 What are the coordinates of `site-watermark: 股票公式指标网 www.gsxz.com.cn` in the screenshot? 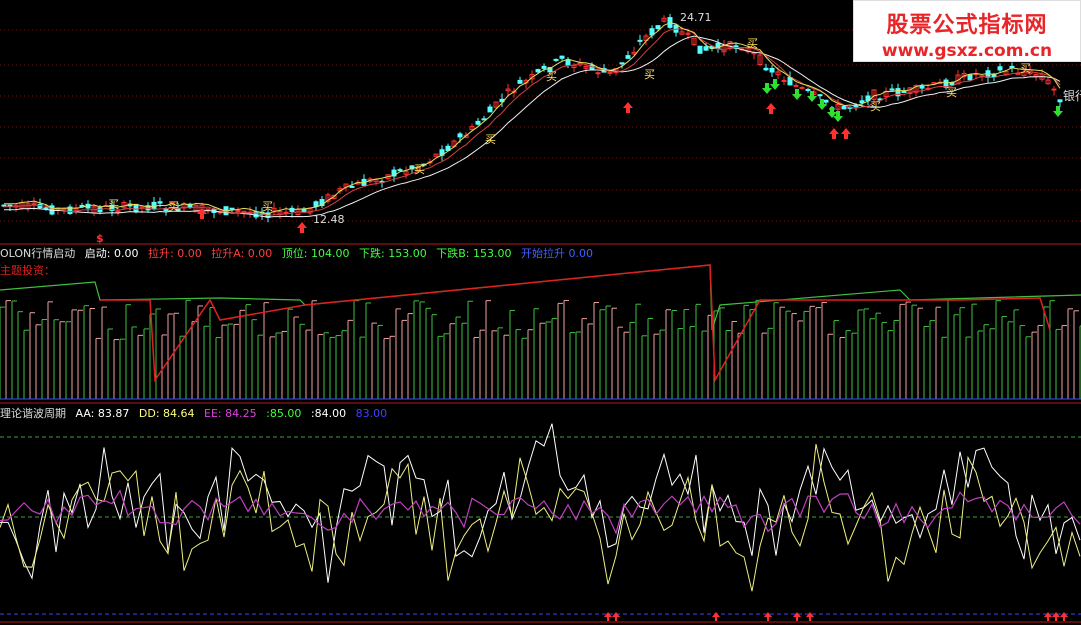 It's located at (967, 31).